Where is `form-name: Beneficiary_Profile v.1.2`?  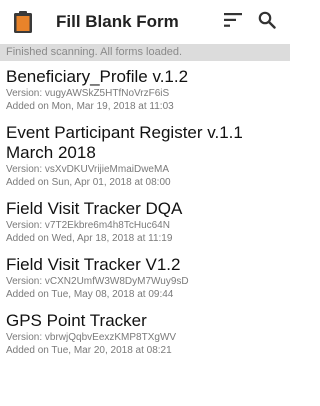
form-name: Beneficiary_Profile v.1.2 is located at coordinates (97, 76).